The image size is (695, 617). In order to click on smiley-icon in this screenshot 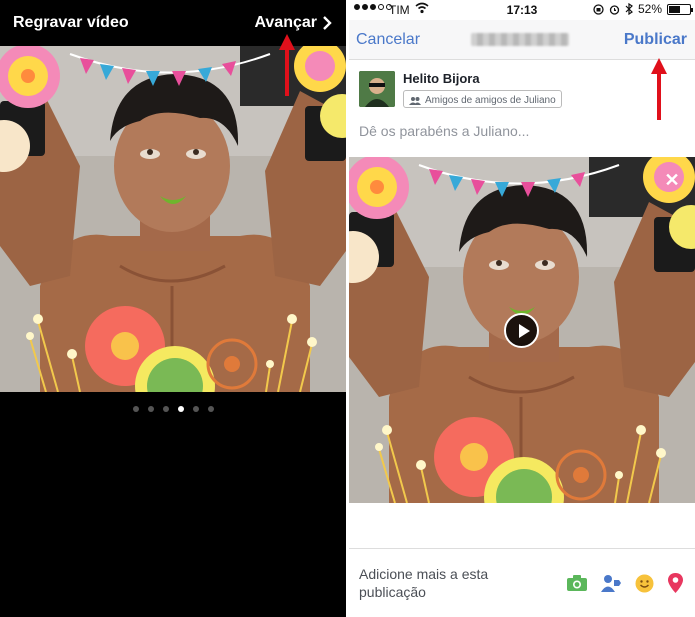, I will do `click(644, 583)`.